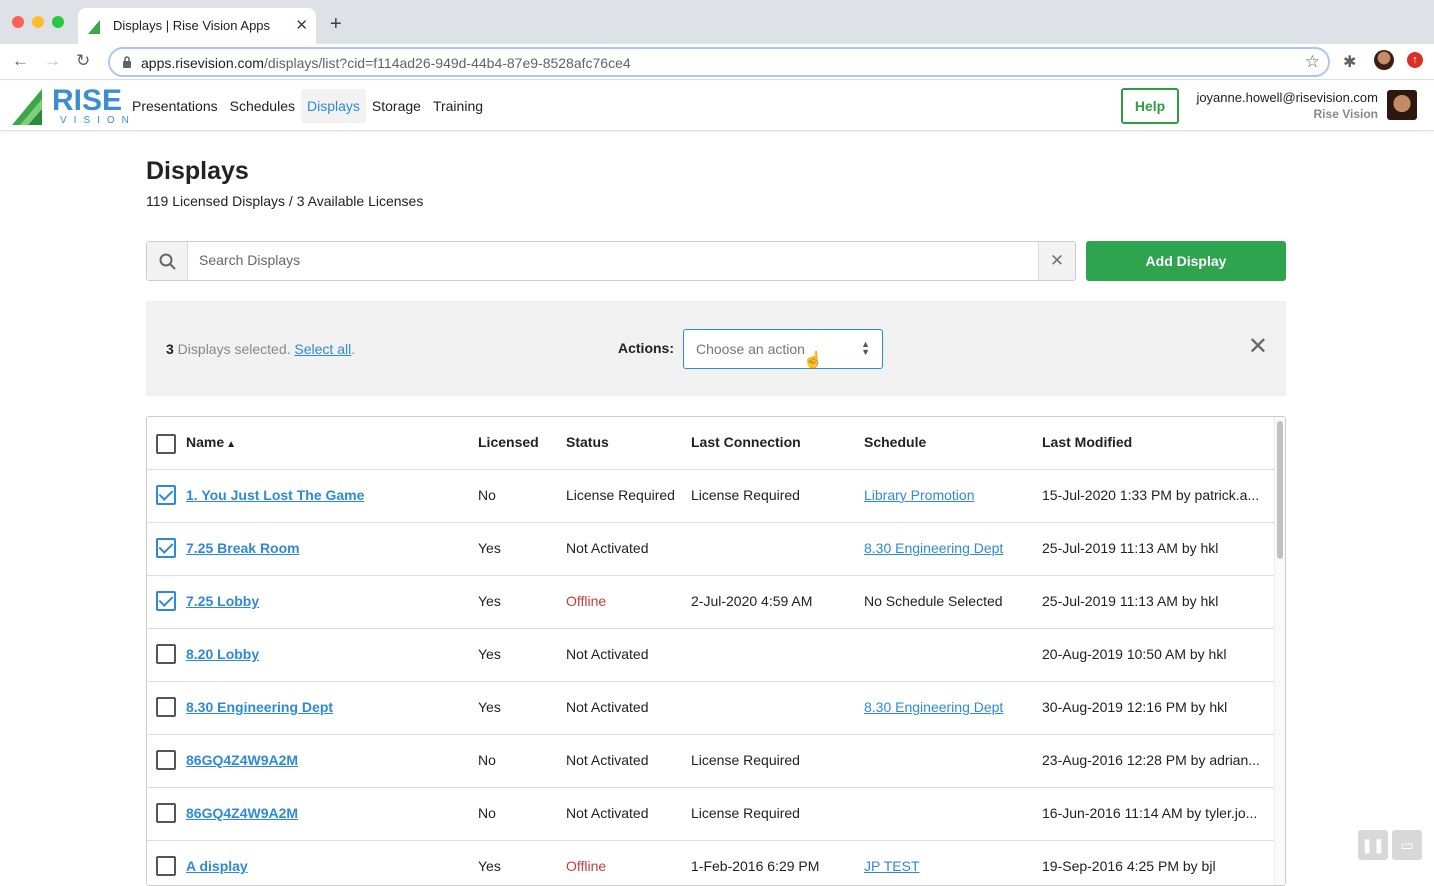  Describe the element at coordinates (755, 866) in the screenshot. I see `last-connection-value: 1-Feb-2016 6:29 PM` at that location.